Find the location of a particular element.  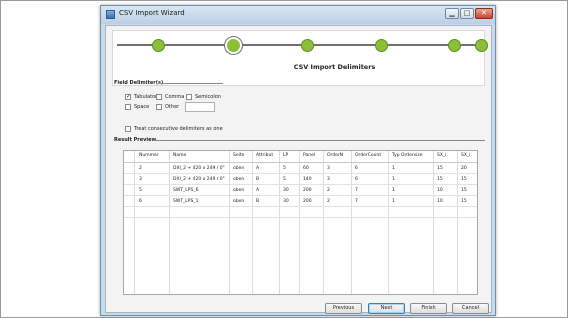

table-row: 6 SWT_LPS_1 oben B 30 200 2 7 1 10 15 is located at coordinates (300, 201).